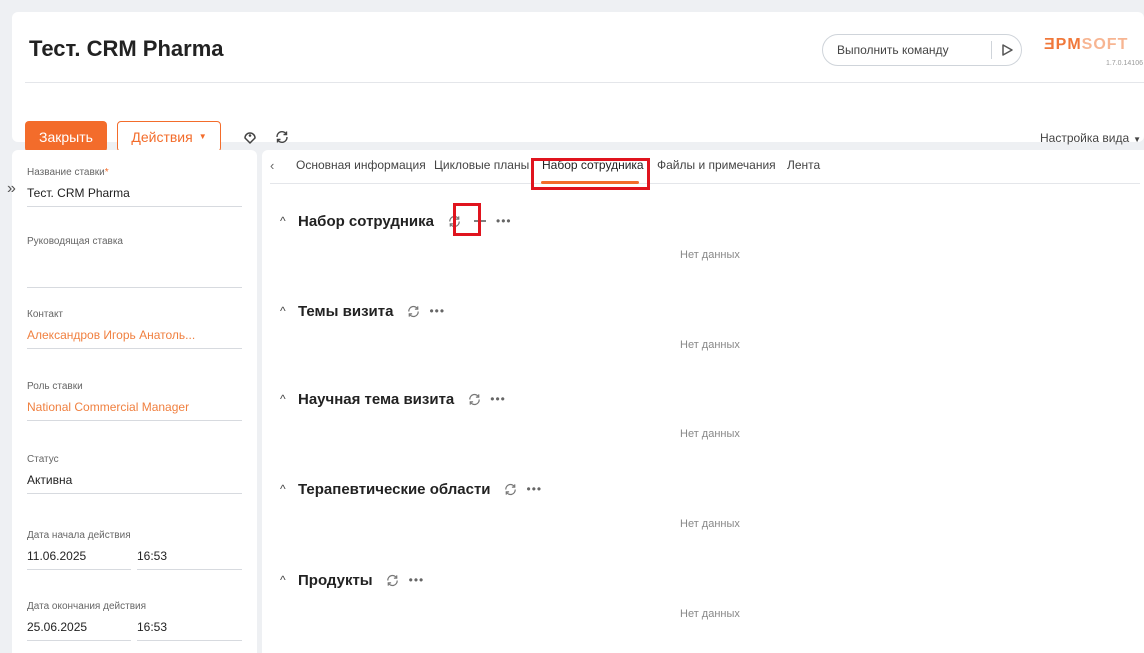  Describe the element at coordinates (346, 311) in the screenshot. I see `section-title: Темы визита` at that location.